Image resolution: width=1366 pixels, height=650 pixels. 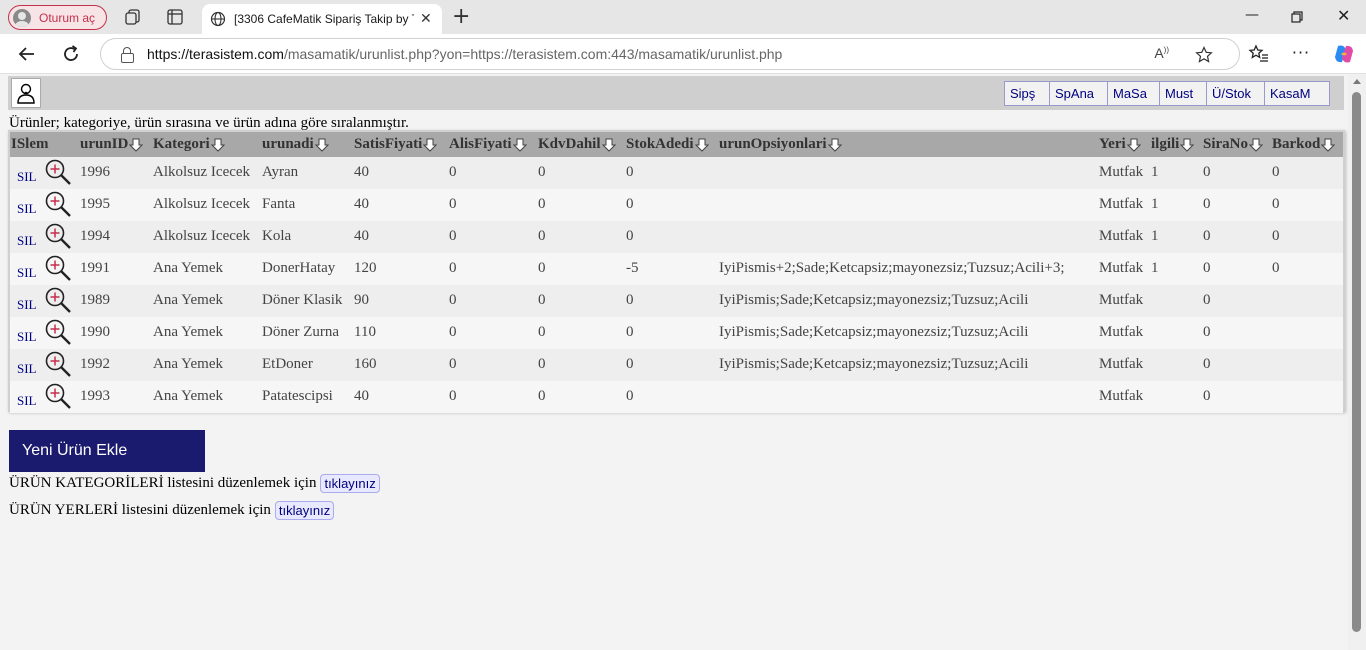 I want to click on active-tab: [3306 CafeMatik Sipariş Takip by T ✕, so click(x=322, y=19).